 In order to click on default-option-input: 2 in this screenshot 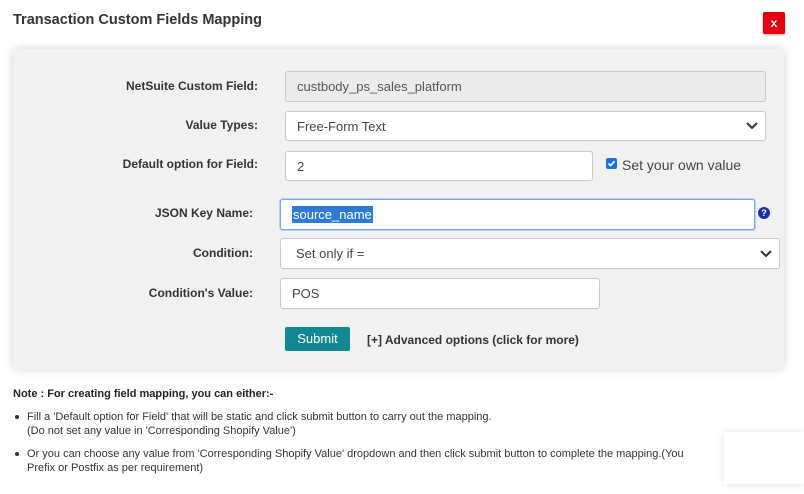, I will do `click(439, 166)`.